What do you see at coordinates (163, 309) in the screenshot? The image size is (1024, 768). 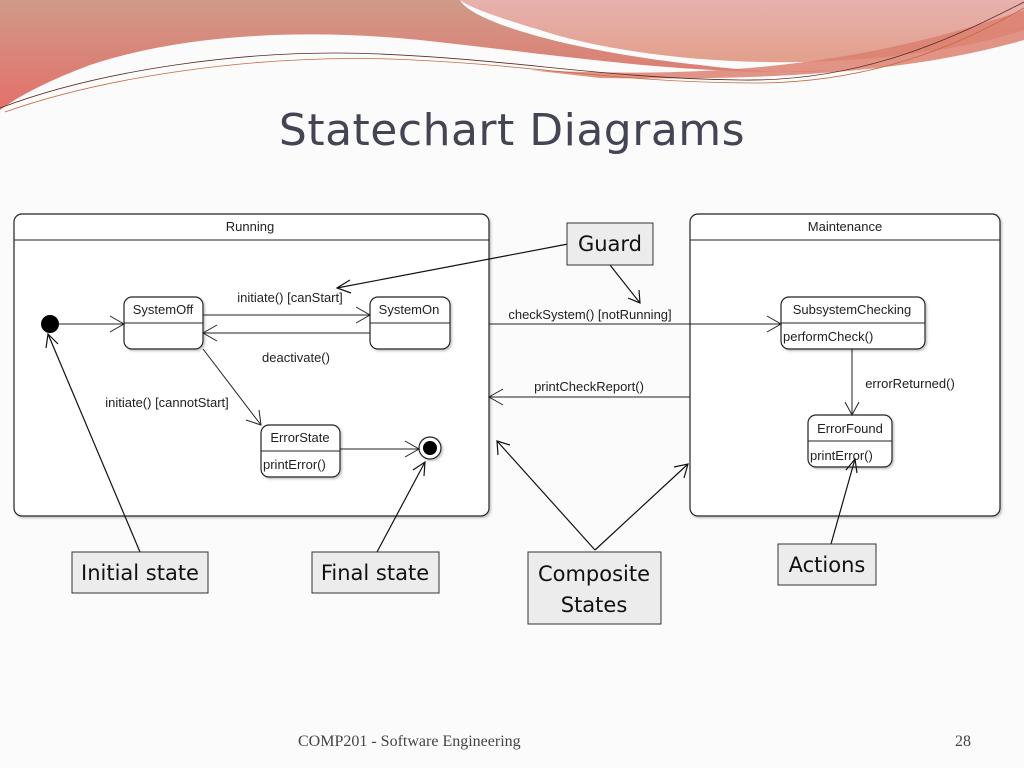 I see `state-name: SystemOff` at bounding box center [163, 309].